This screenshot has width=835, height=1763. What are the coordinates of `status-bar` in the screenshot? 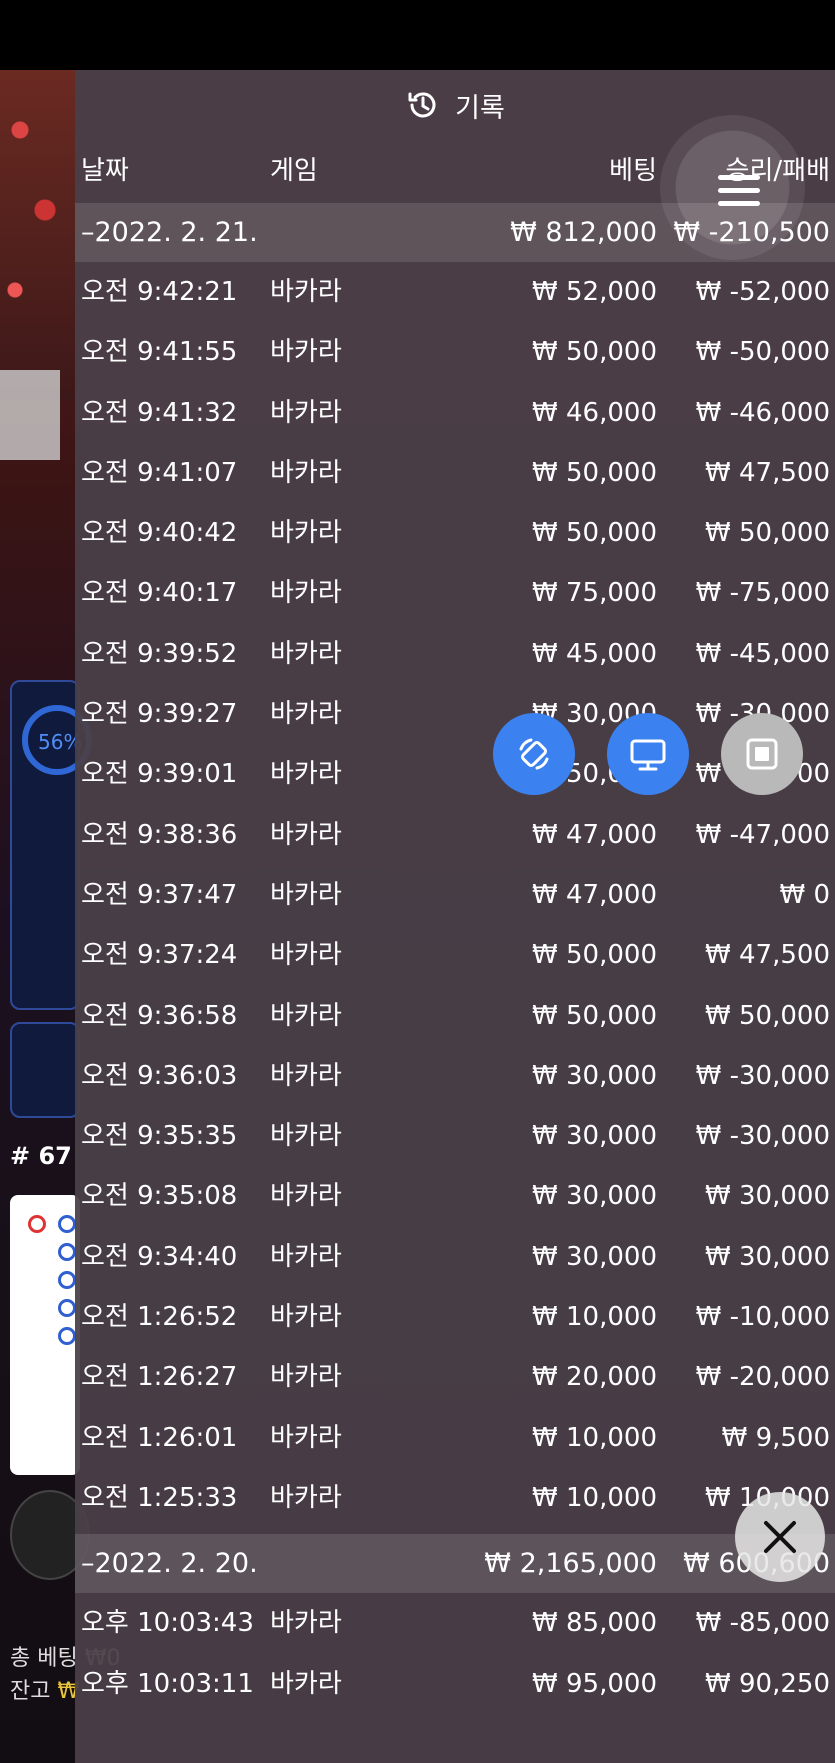 It's located at (417, 35).